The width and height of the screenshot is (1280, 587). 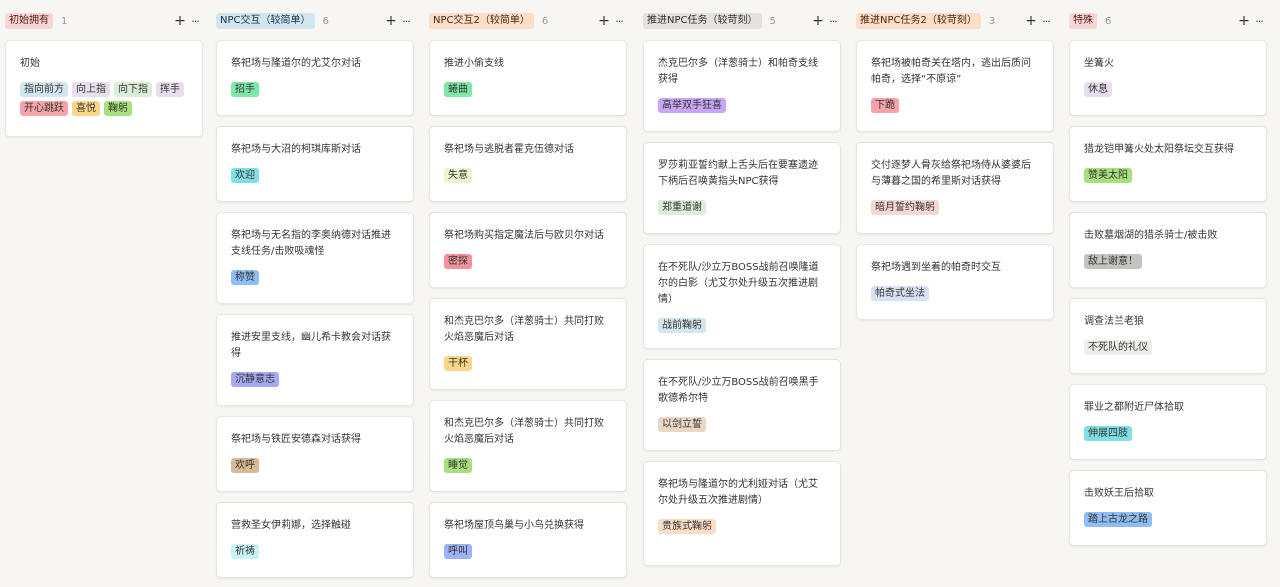 What do you see at coordinates (1108, 175) in the screenshot?
I see `tag: 赞美太阳` at bounding box center [1108, 175].